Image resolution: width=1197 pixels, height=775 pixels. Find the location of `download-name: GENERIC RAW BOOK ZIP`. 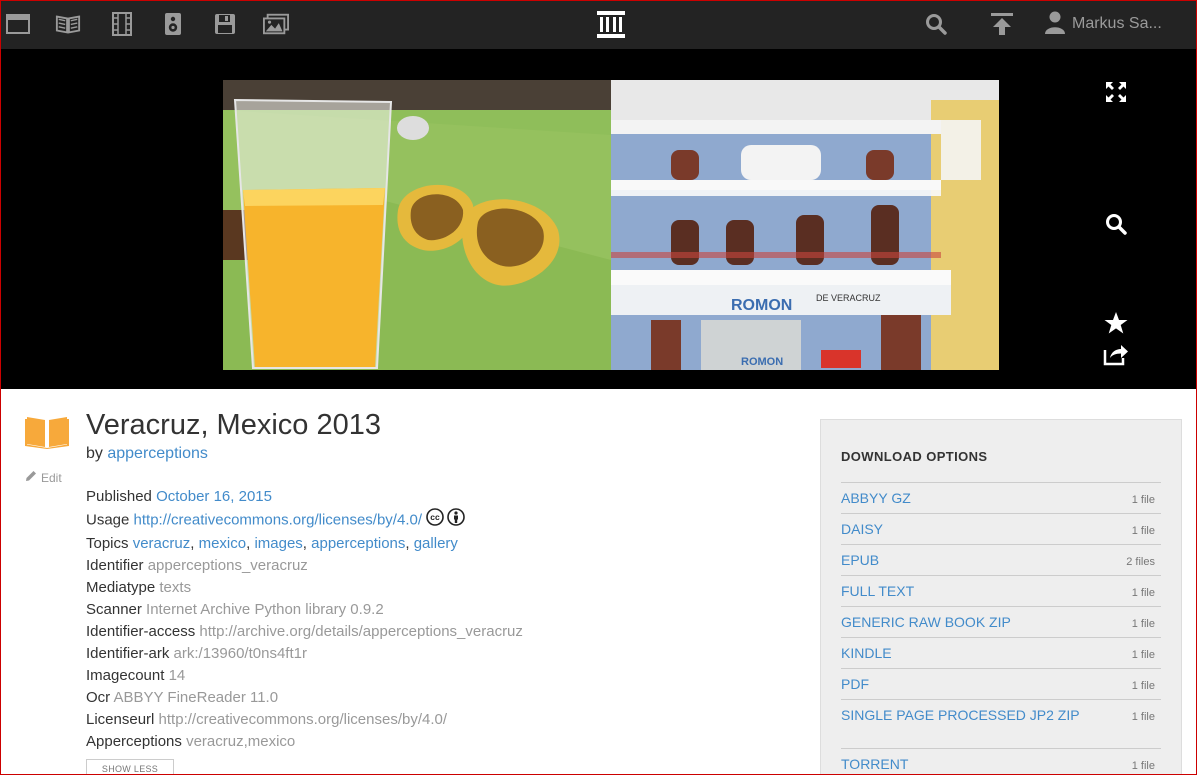

download-name: GENERIC RAW BOOK ZIP is located at coordinates (926, 622).